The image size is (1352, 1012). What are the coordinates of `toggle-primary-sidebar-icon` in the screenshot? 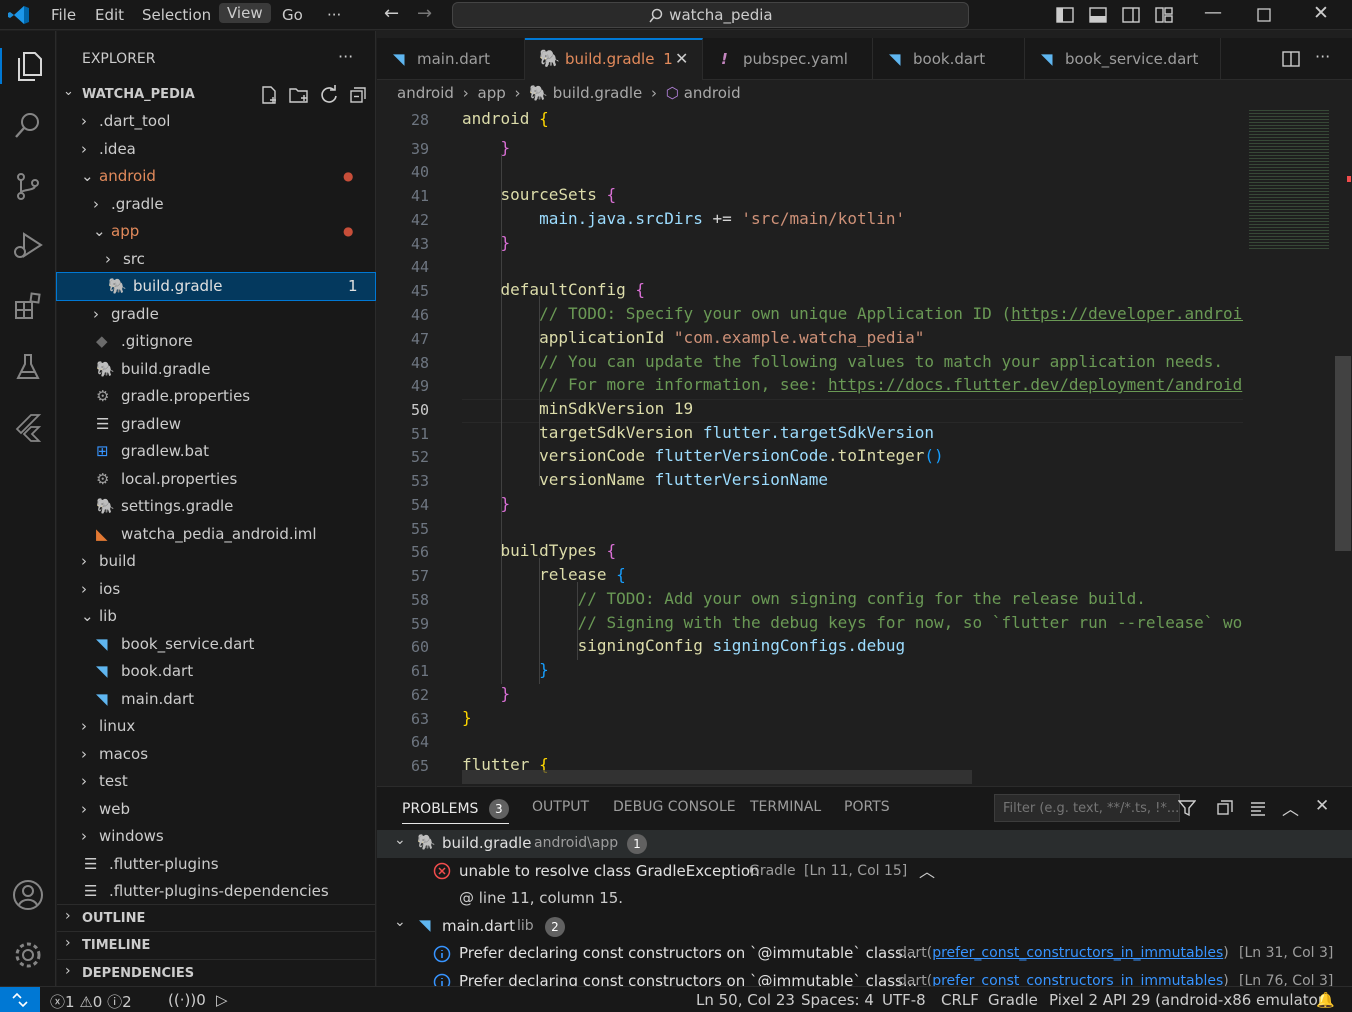 It's located at (1065, 15).